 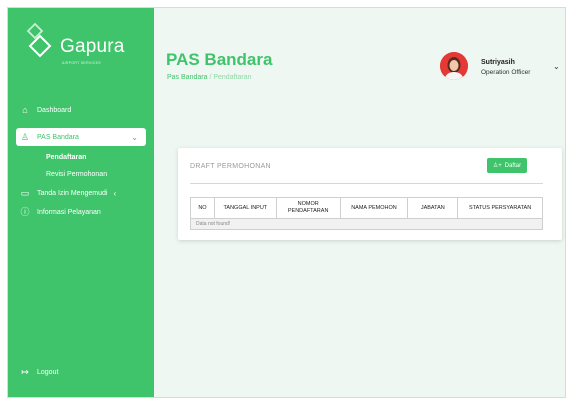 I want to click on sidebar-subitem-revisi-permohonan: Revisi Permohonan, so click(x=76, y=174).